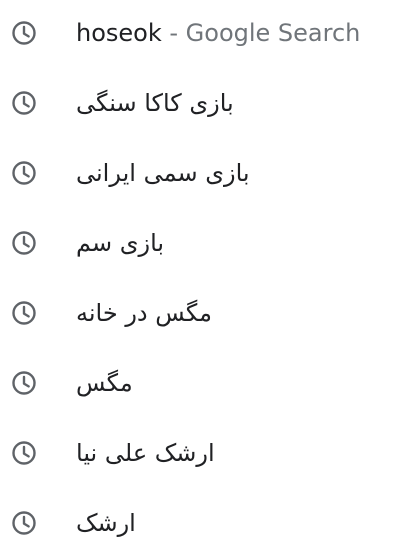  I want to click on history-query: hoseok, so click(119, 33).